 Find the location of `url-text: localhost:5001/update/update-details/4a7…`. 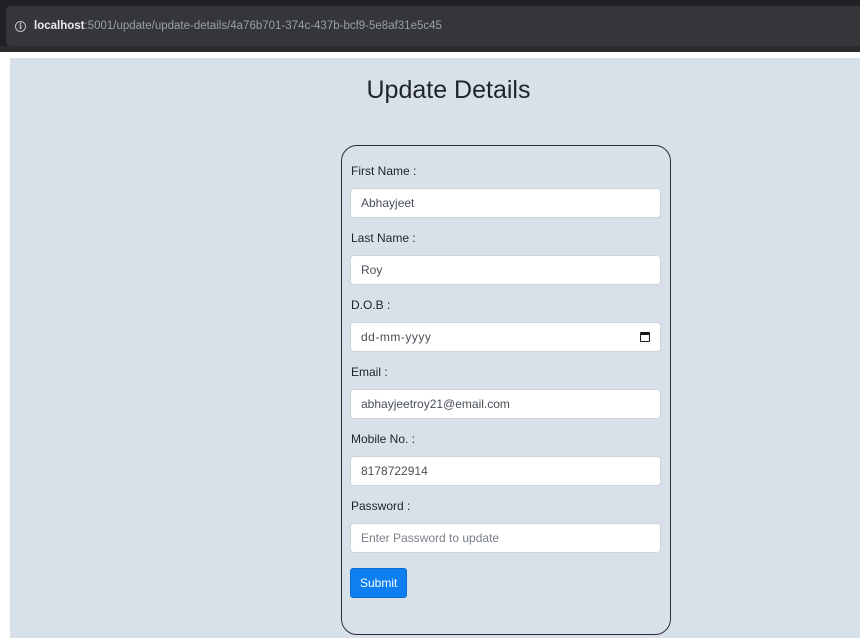

url-text: localhost:5001/update/update-details/4a7… is located at coordinates (238, 26).